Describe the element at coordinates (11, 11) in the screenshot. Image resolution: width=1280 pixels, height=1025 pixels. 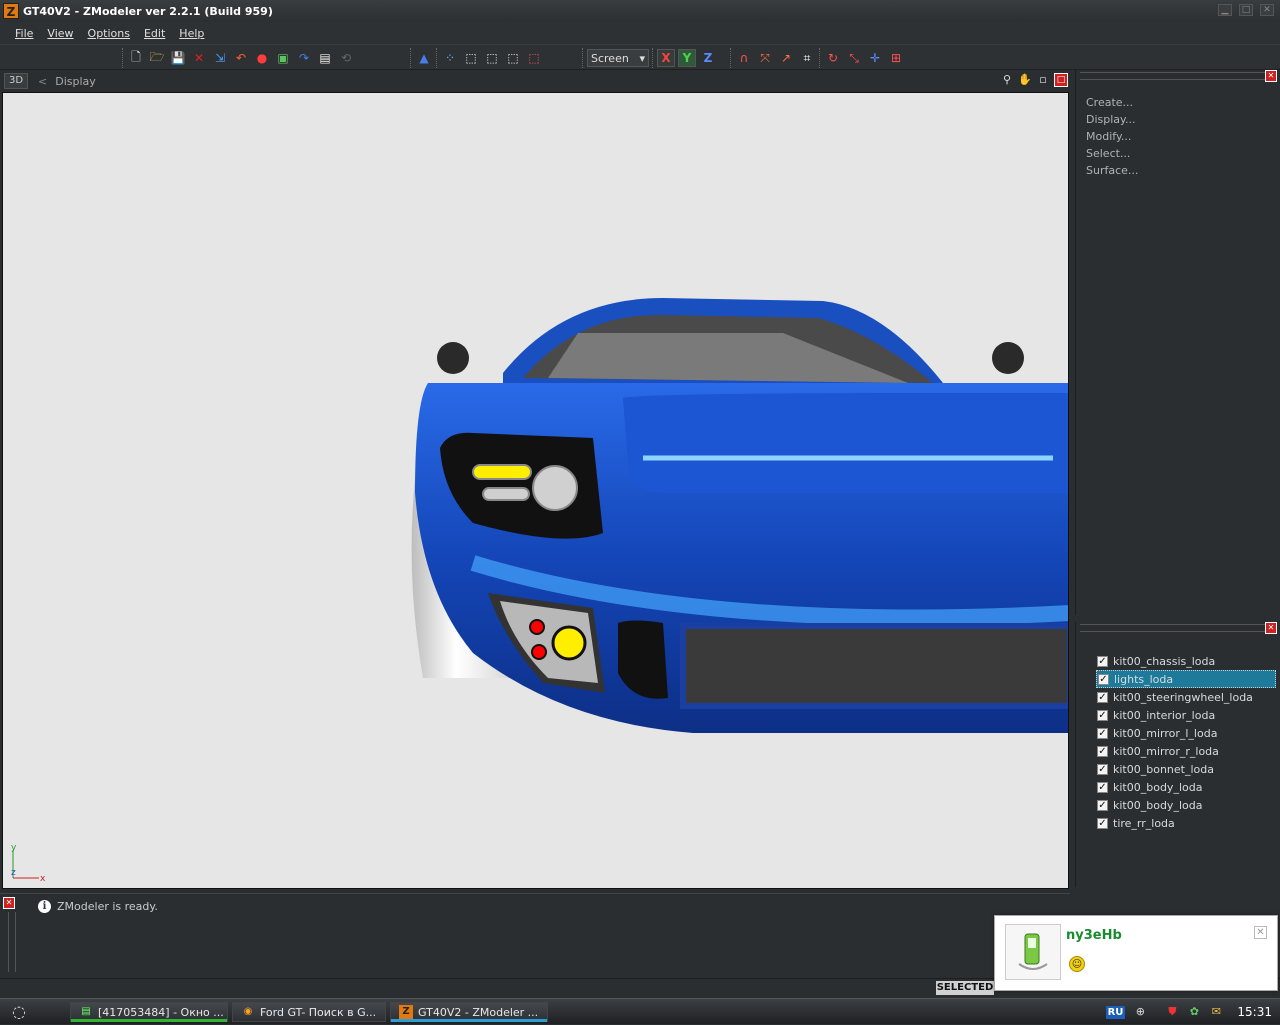
I see `zmodeler-logo-icon: Z` at that location.